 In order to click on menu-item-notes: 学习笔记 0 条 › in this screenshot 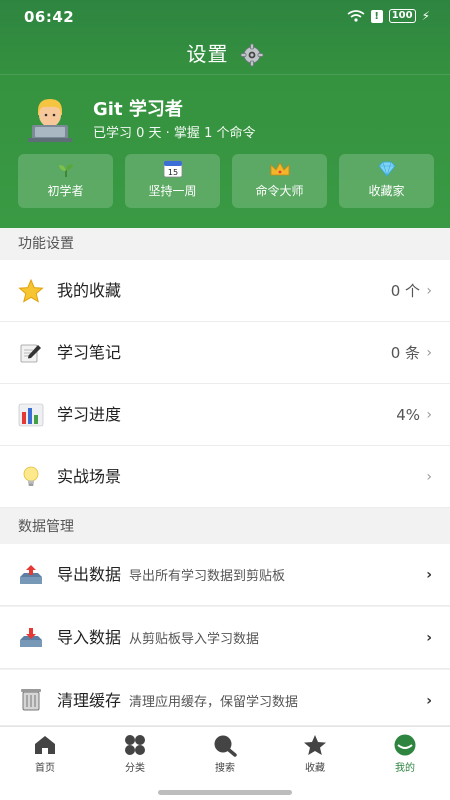, I will do `click(225, 353)`.